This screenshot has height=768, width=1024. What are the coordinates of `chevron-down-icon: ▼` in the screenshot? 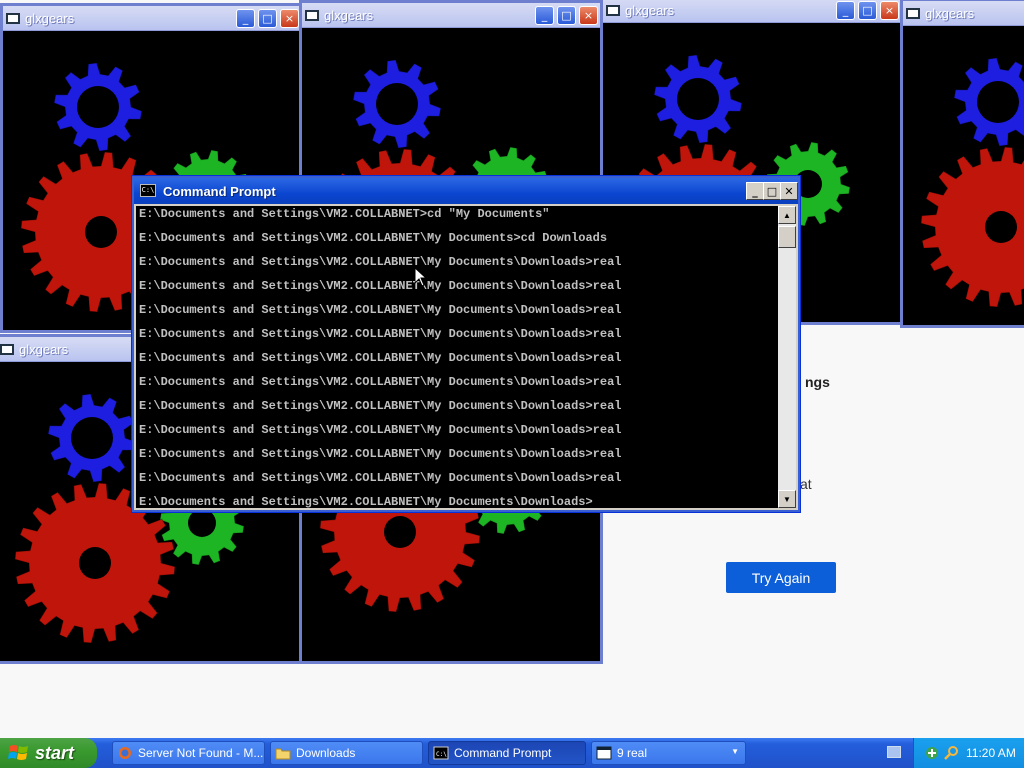 It's located at (735, 751).